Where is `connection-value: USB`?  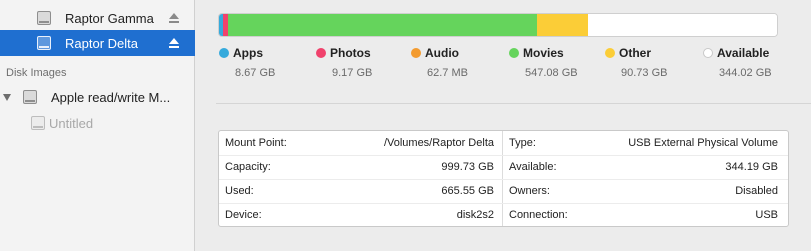 connection-value: USB is located at coordinates (766, 215).